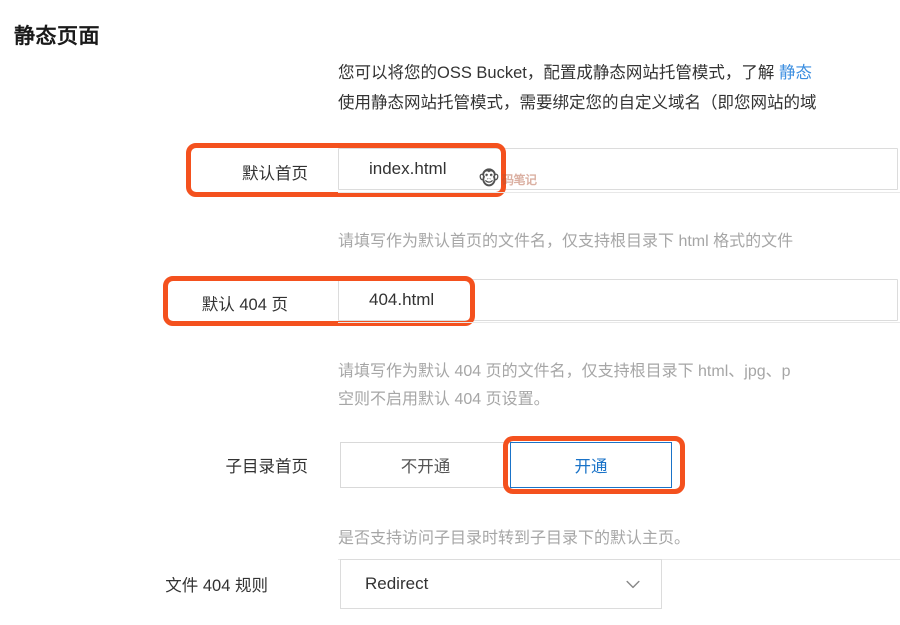 This screenshot has width=900, height=625. What do you see at coordinates (425, 465) in the screenshot?
I see `subdirectory-home-option-disabled: 不开通` at bounding box center [425, 465].